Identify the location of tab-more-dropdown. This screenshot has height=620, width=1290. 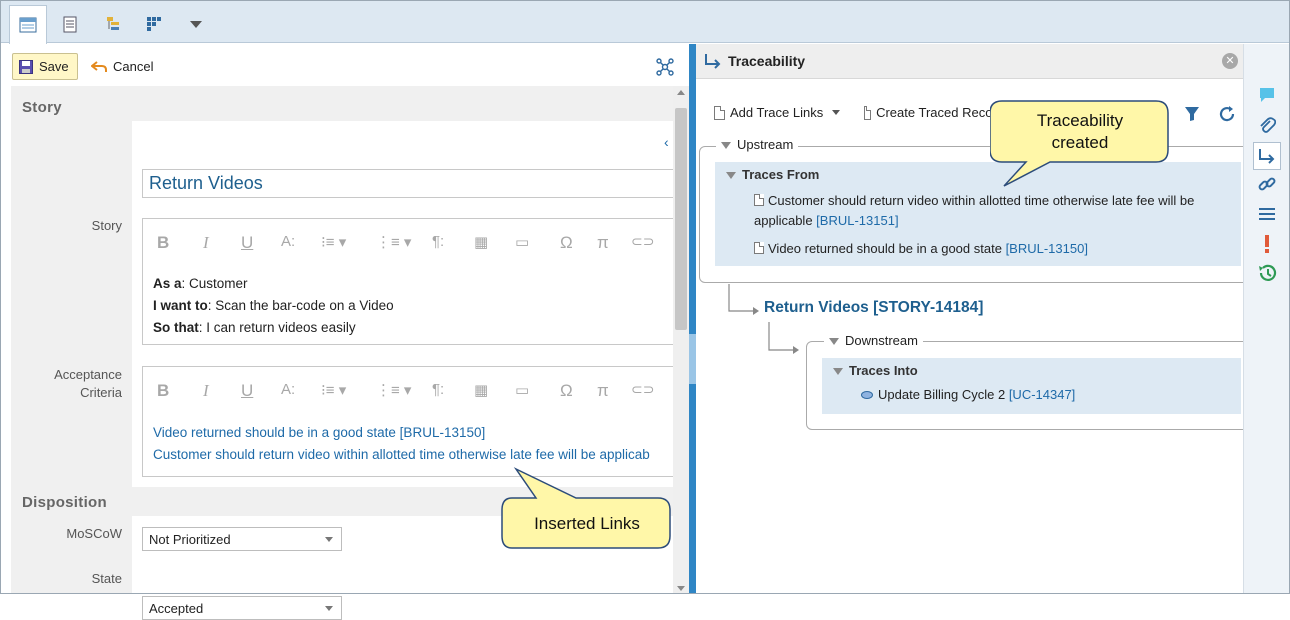
(196, 24).